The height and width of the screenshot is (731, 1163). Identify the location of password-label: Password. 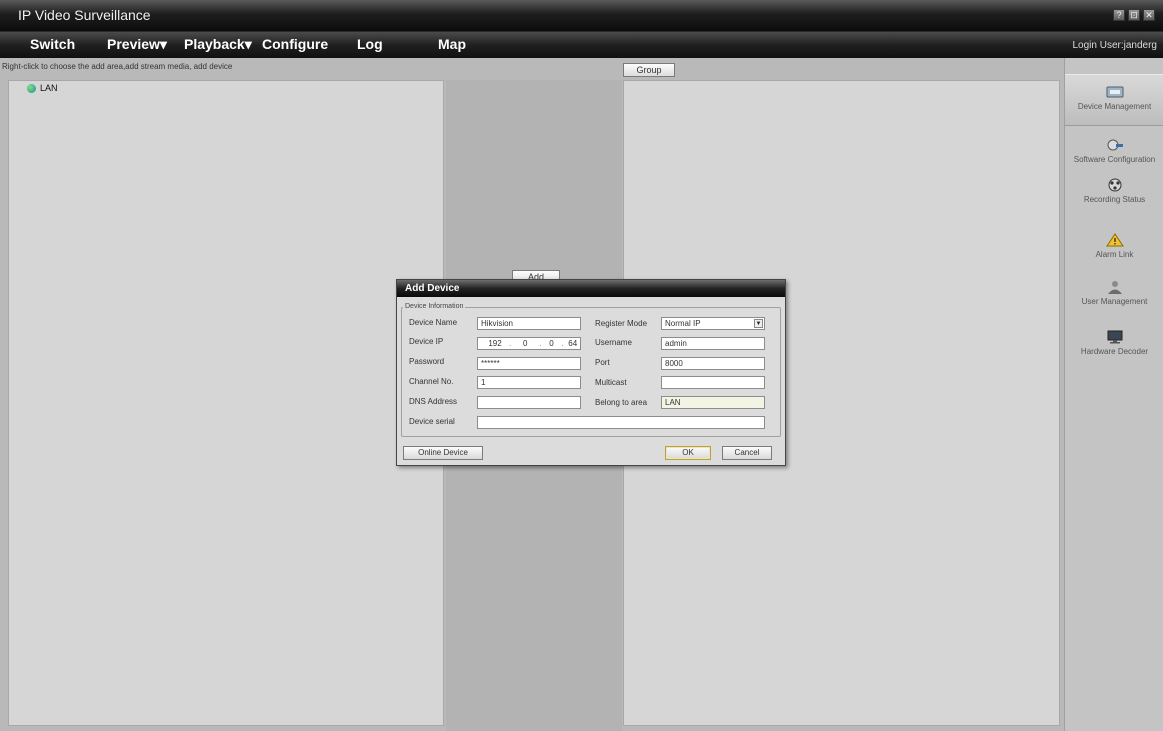
(427, 361).